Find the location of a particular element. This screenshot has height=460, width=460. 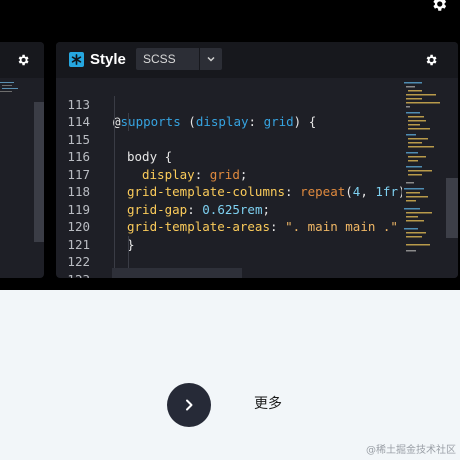

chevron-right-icon is located at coordinates (189, 405).